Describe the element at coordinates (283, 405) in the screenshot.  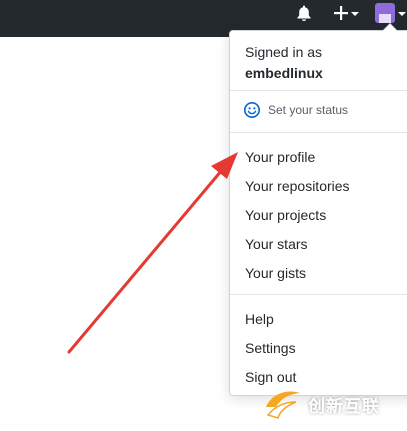
I see `logo-icon` at that location.